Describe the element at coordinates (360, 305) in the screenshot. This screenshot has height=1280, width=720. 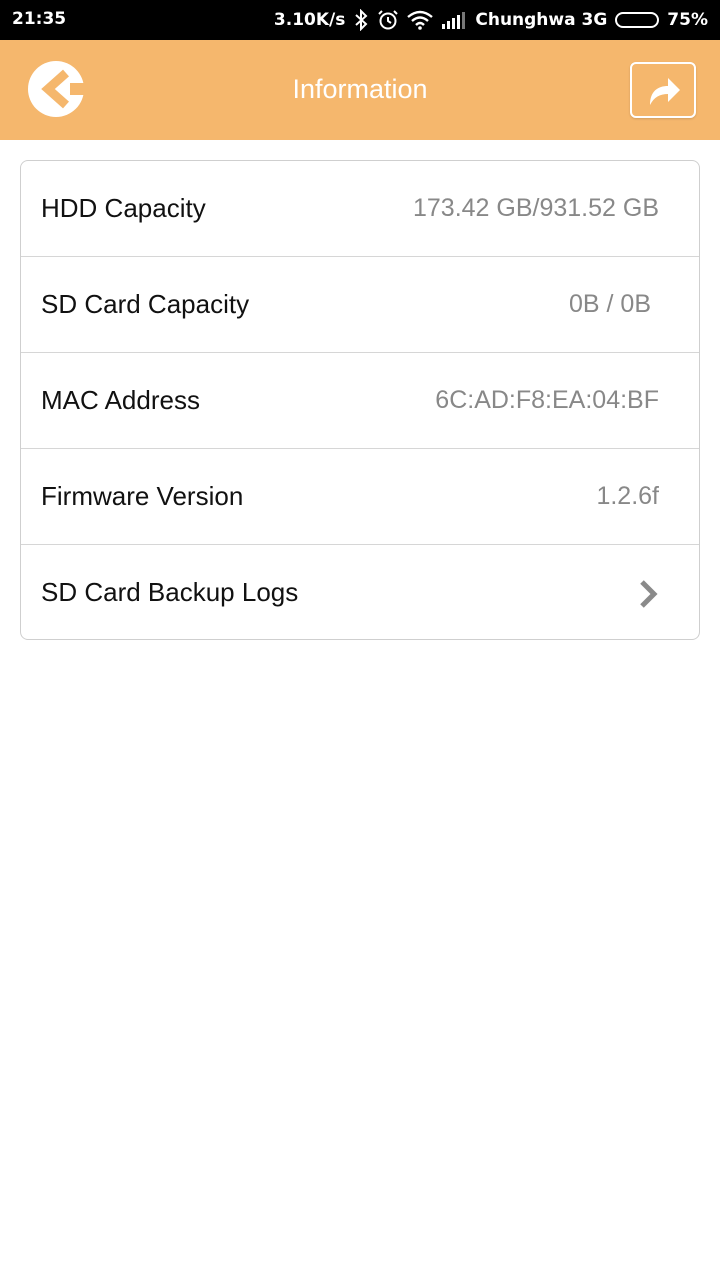
I see `sd-card-capacity-row: SD Card Capacity 0B / 0B` at that location.